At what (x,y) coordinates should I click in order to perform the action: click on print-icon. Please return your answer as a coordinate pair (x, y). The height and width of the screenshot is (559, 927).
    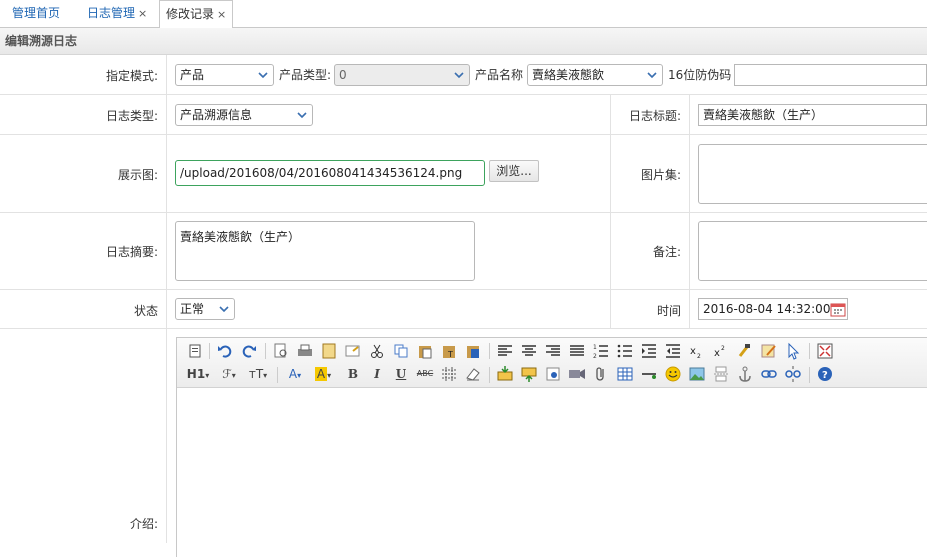
    Looking at the image, I should click on (305, 351).